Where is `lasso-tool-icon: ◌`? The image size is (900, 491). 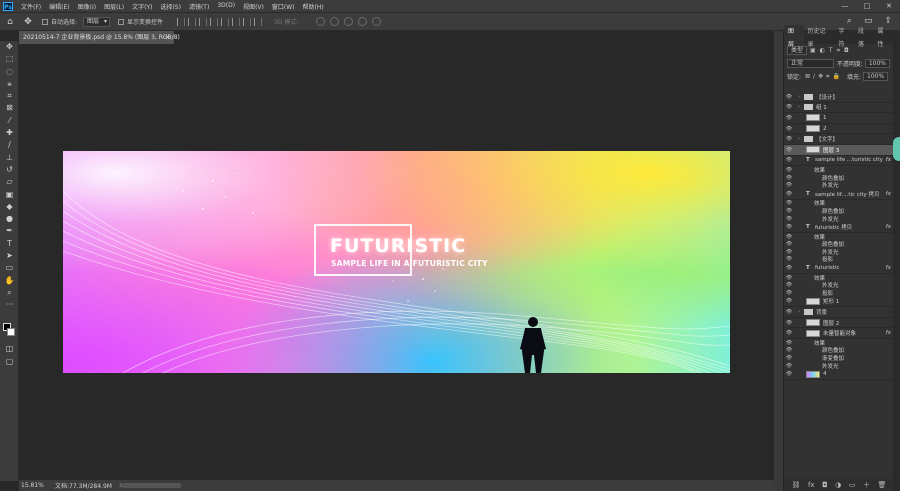 lasso-tool-icon: ◌ is located at coordinates (9, 72).